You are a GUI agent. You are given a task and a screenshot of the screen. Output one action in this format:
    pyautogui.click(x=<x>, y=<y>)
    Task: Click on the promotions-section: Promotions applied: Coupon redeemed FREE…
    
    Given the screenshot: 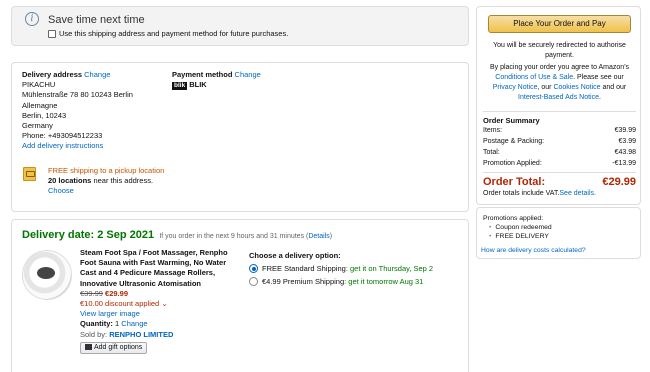 What is the action you would take?
    pyautogui.click(x=517, y=227)
    